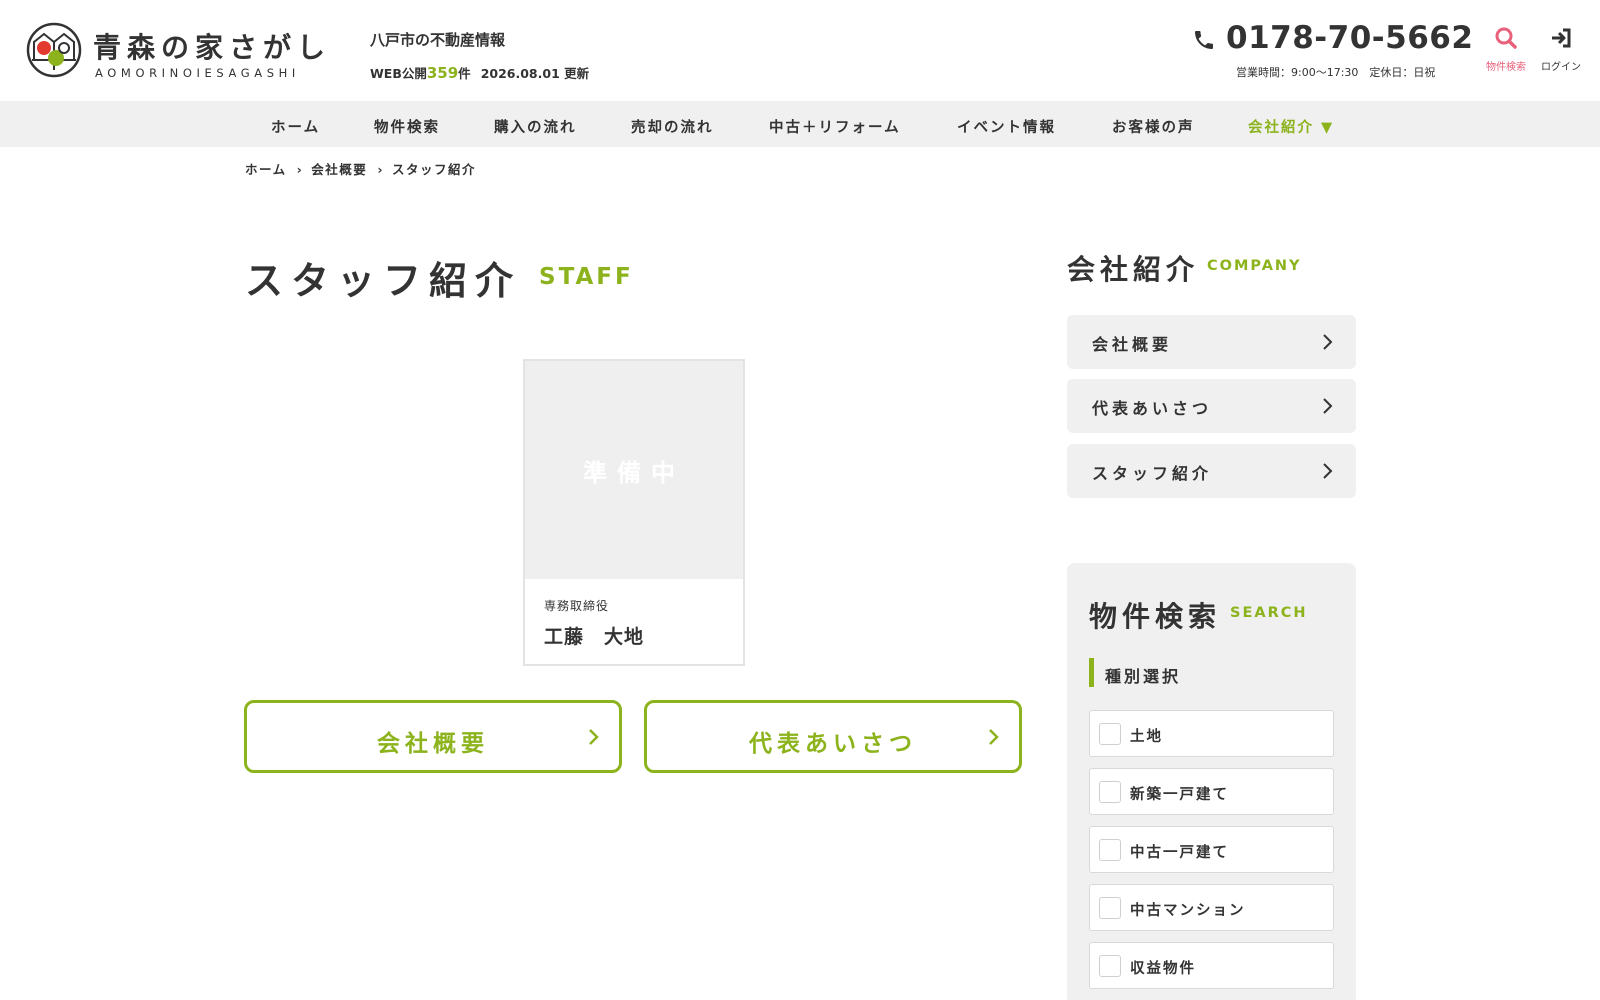 This screenshot has width=1600, height=1000. What do you see at coordinates (1152, 408) in the screenshot?
I see `sidebar-link-label: 代表あいさつ` at bounding box center [1152, 408].